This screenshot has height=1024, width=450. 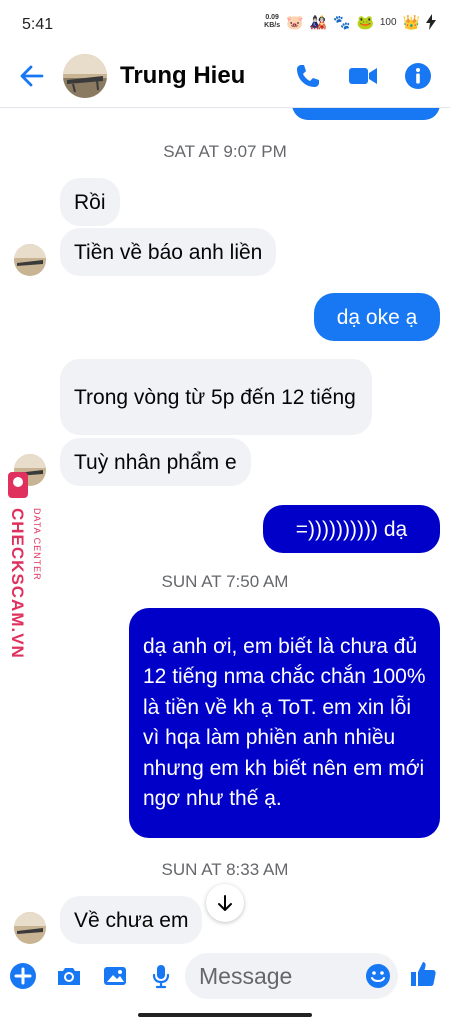 I want to click on message-bubble-out: dạ oke ạ, so click(x=377, y=317).